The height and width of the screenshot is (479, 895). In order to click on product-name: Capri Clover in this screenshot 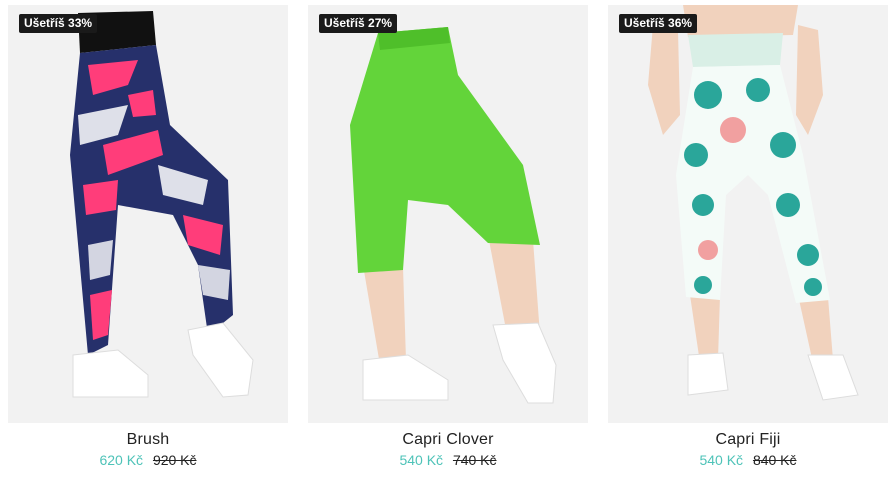, I will do `click(448, 440)`.